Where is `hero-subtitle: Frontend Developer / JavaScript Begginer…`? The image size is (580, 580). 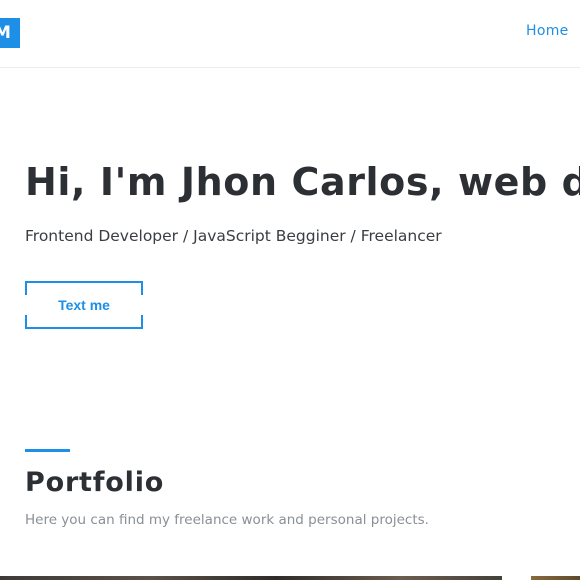 hero-subtitle: Frontend Developer / JavaScript Begginer… is located at coordinates (233, 236).